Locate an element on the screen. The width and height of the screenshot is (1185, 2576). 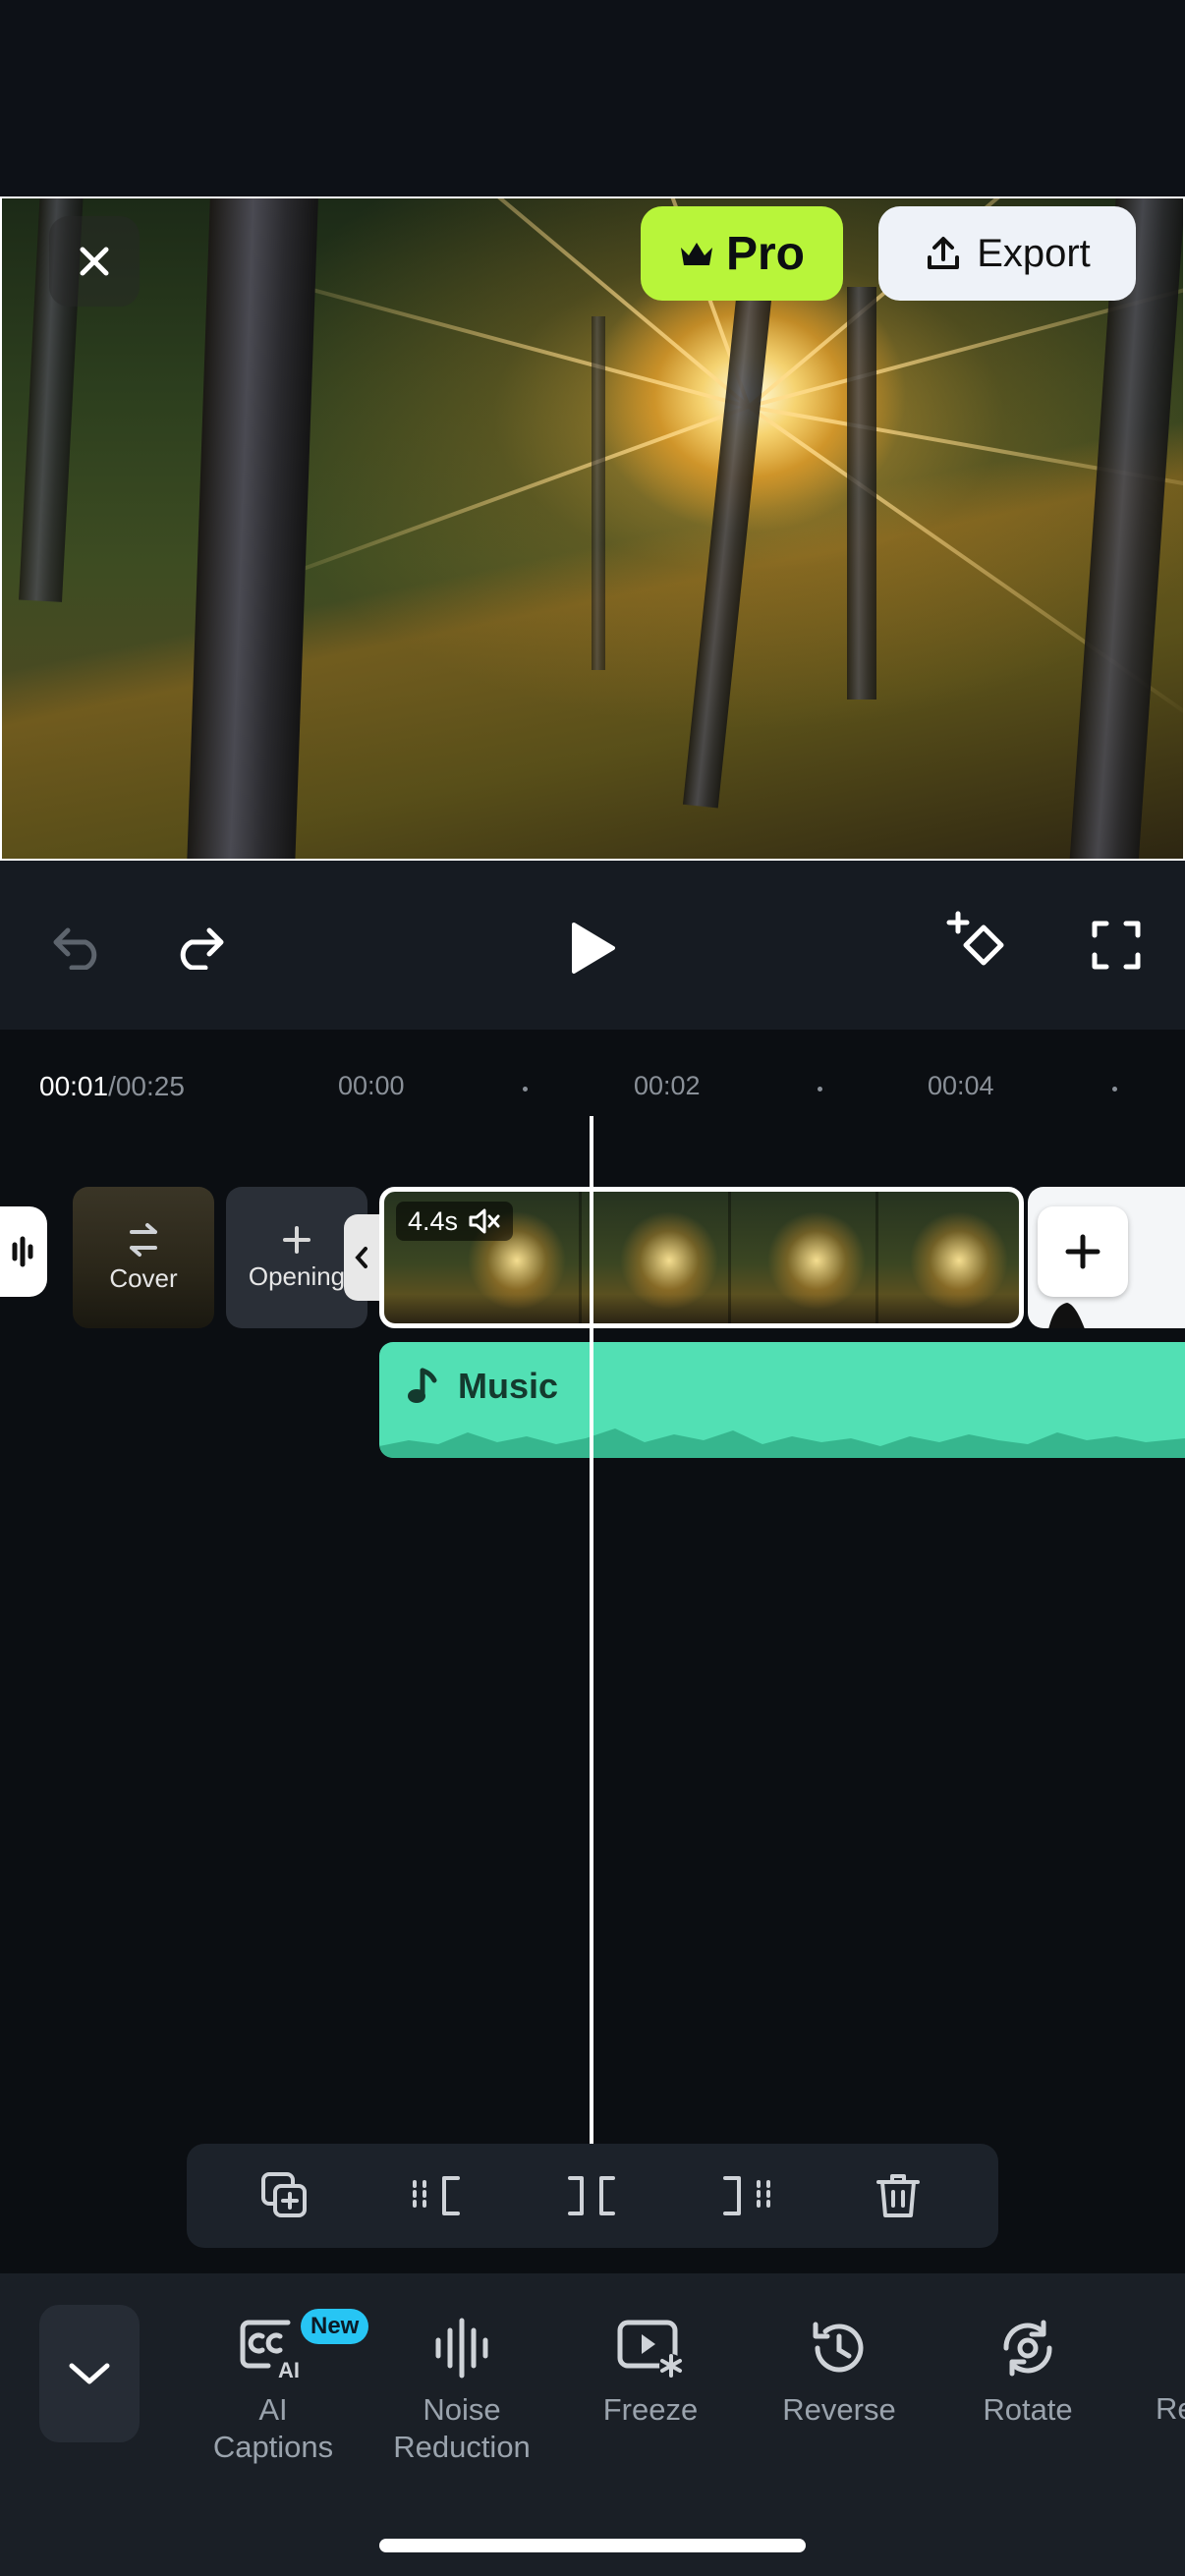
ruler-tick: 00:02 is located at coordinates (668, 1085).